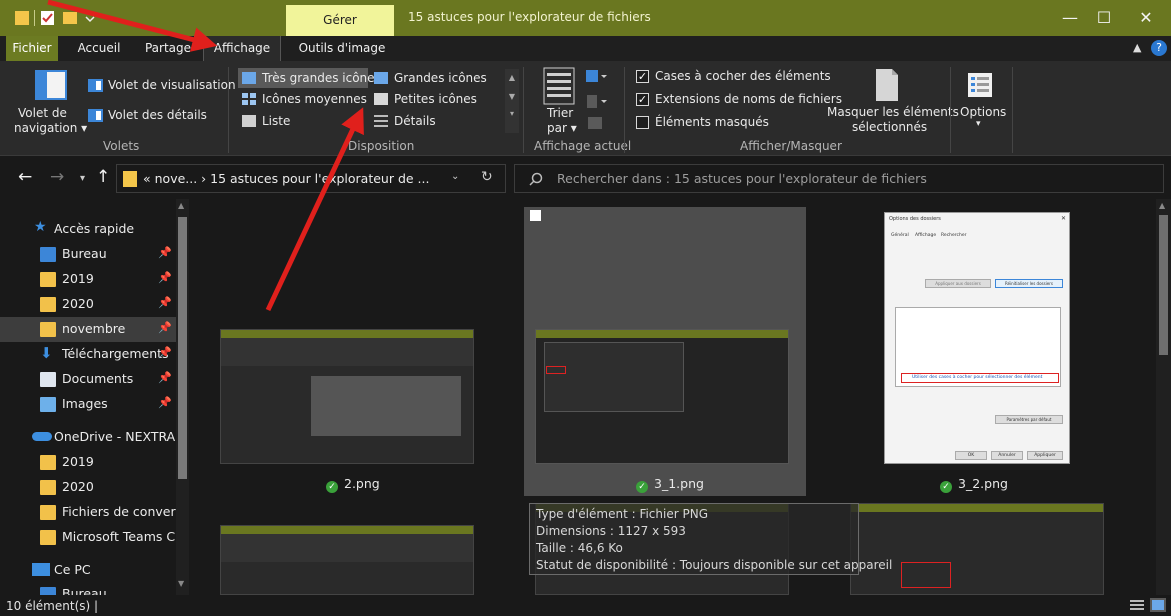 Image resolution: width=1171 pixels, height=616 pixels. I want to click on content-scrollbar: ▲, so click(1163, 397).